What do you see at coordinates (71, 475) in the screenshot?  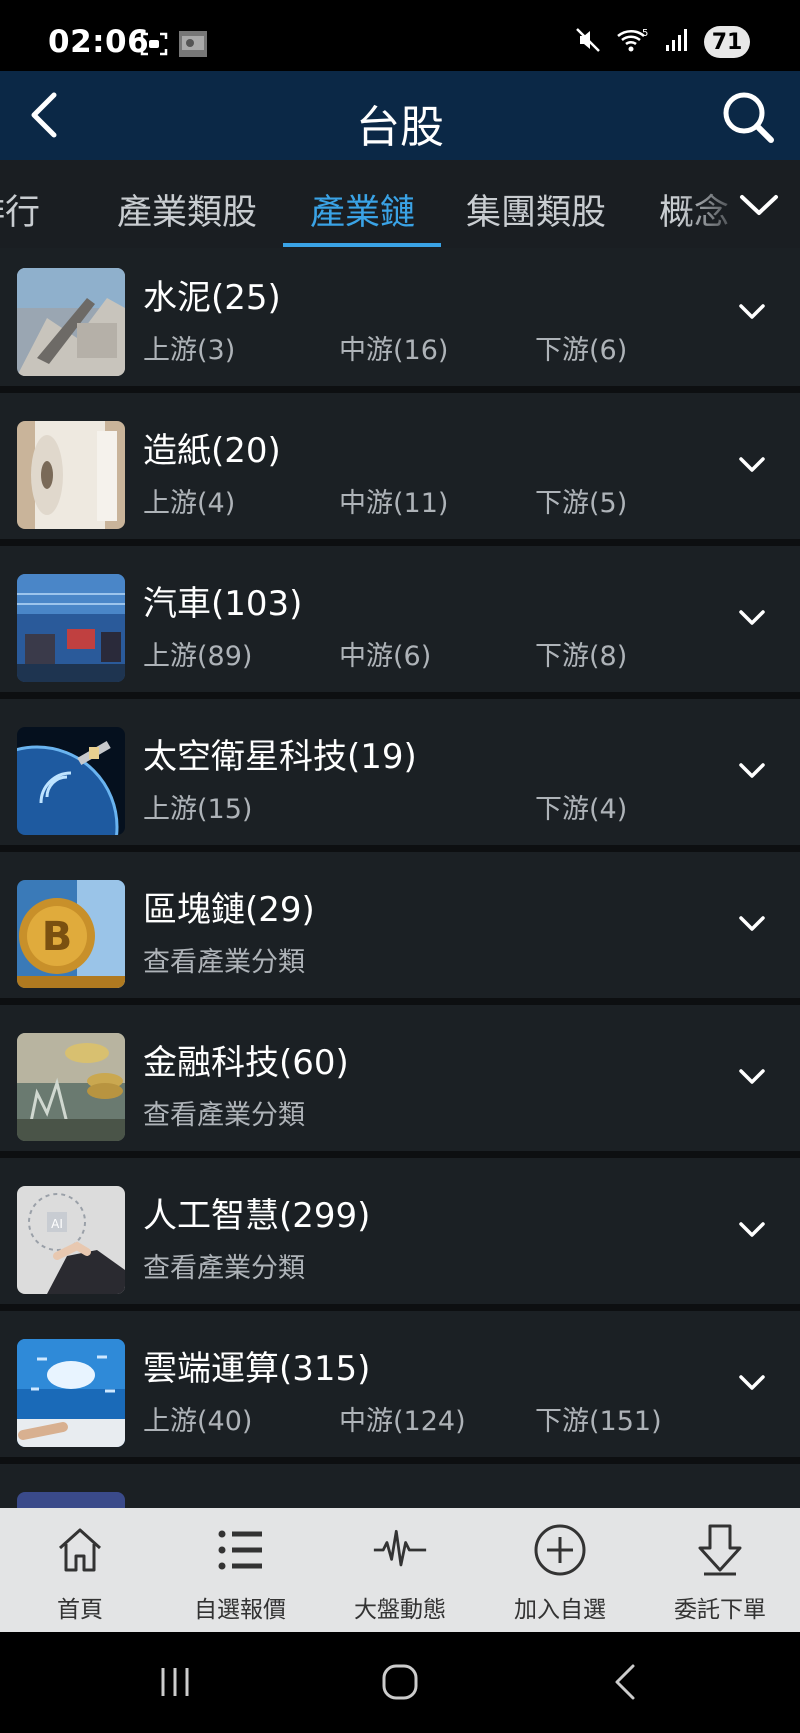 I see `paper-roll-image` at bounding box center [71, 475].